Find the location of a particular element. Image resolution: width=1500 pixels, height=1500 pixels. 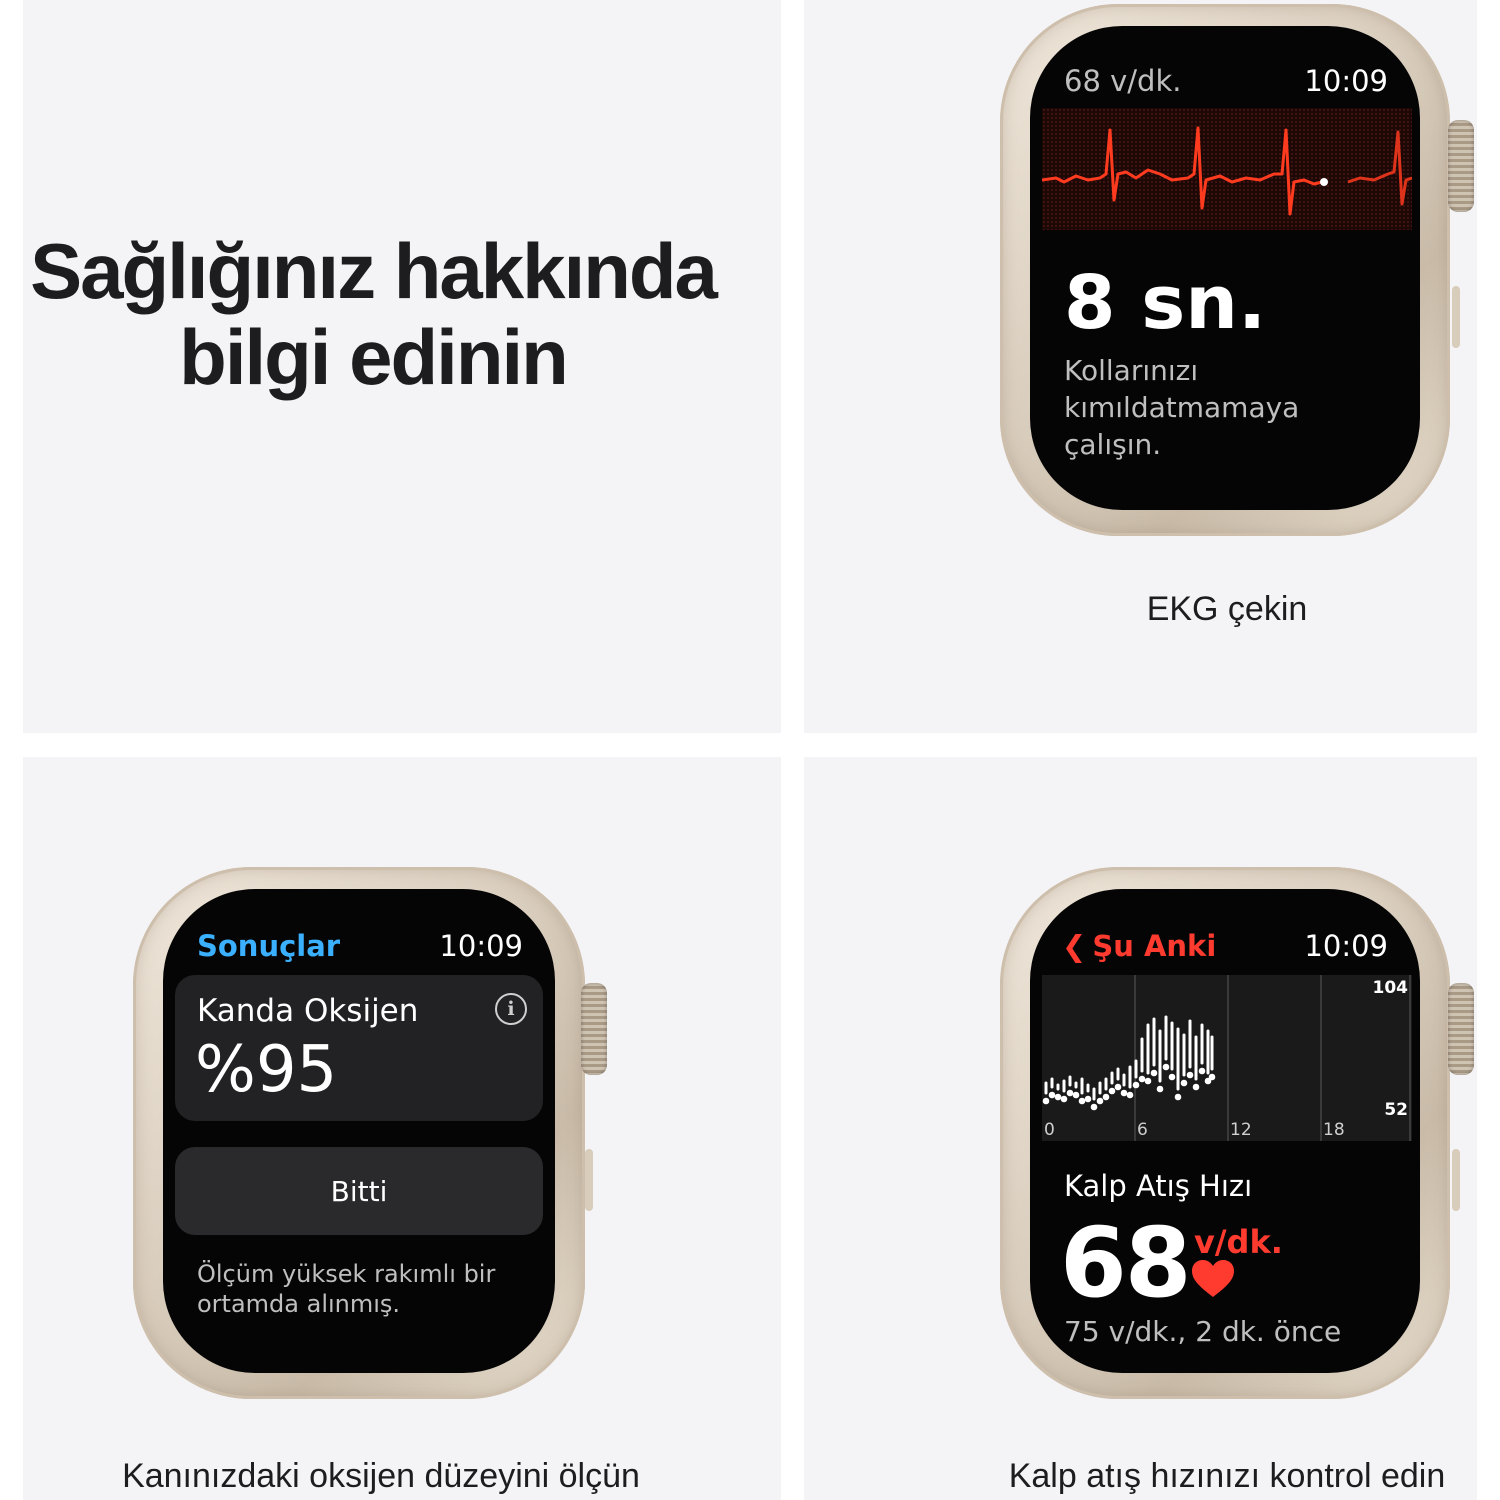

x-tick-18: 18 is located at coordinates (1334, 1130).